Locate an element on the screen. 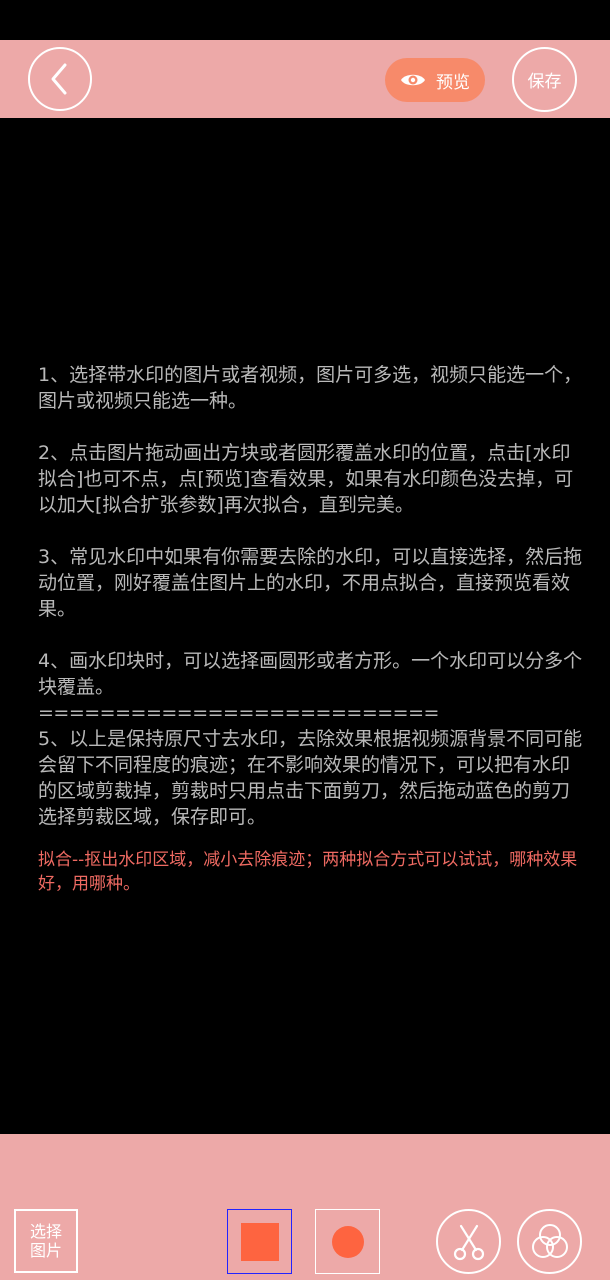 Image resolution: width=610 pixels, height=1280 pixels. overlapping-circles-icon is located at coordinates (549, 1240).